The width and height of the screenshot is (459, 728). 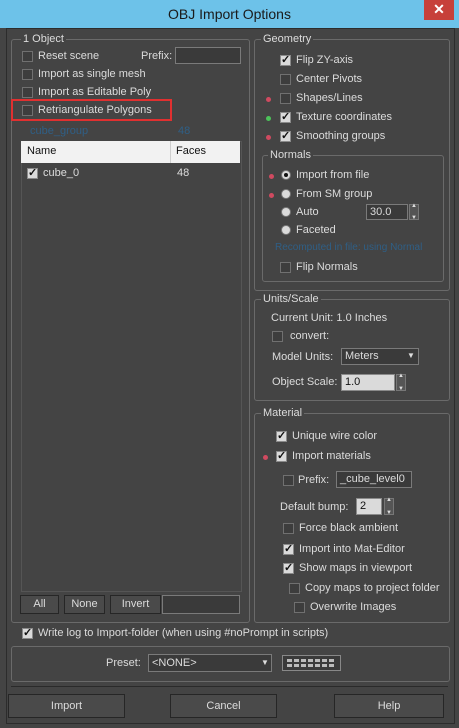 I want to click on default-bump-input: 2, so click(x=369, y=506).